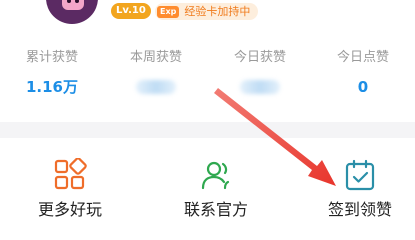  What do you see at coordinates (51, 57) in the screenshot?
I see `stat-label: 累计获赞` at bounding box center [51, 57].